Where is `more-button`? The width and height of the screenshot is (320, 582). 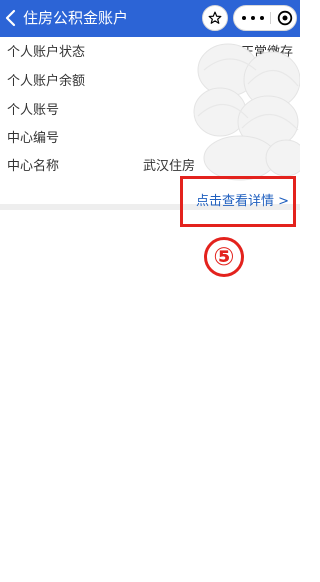
more-button is located at coordinates (253, 18).